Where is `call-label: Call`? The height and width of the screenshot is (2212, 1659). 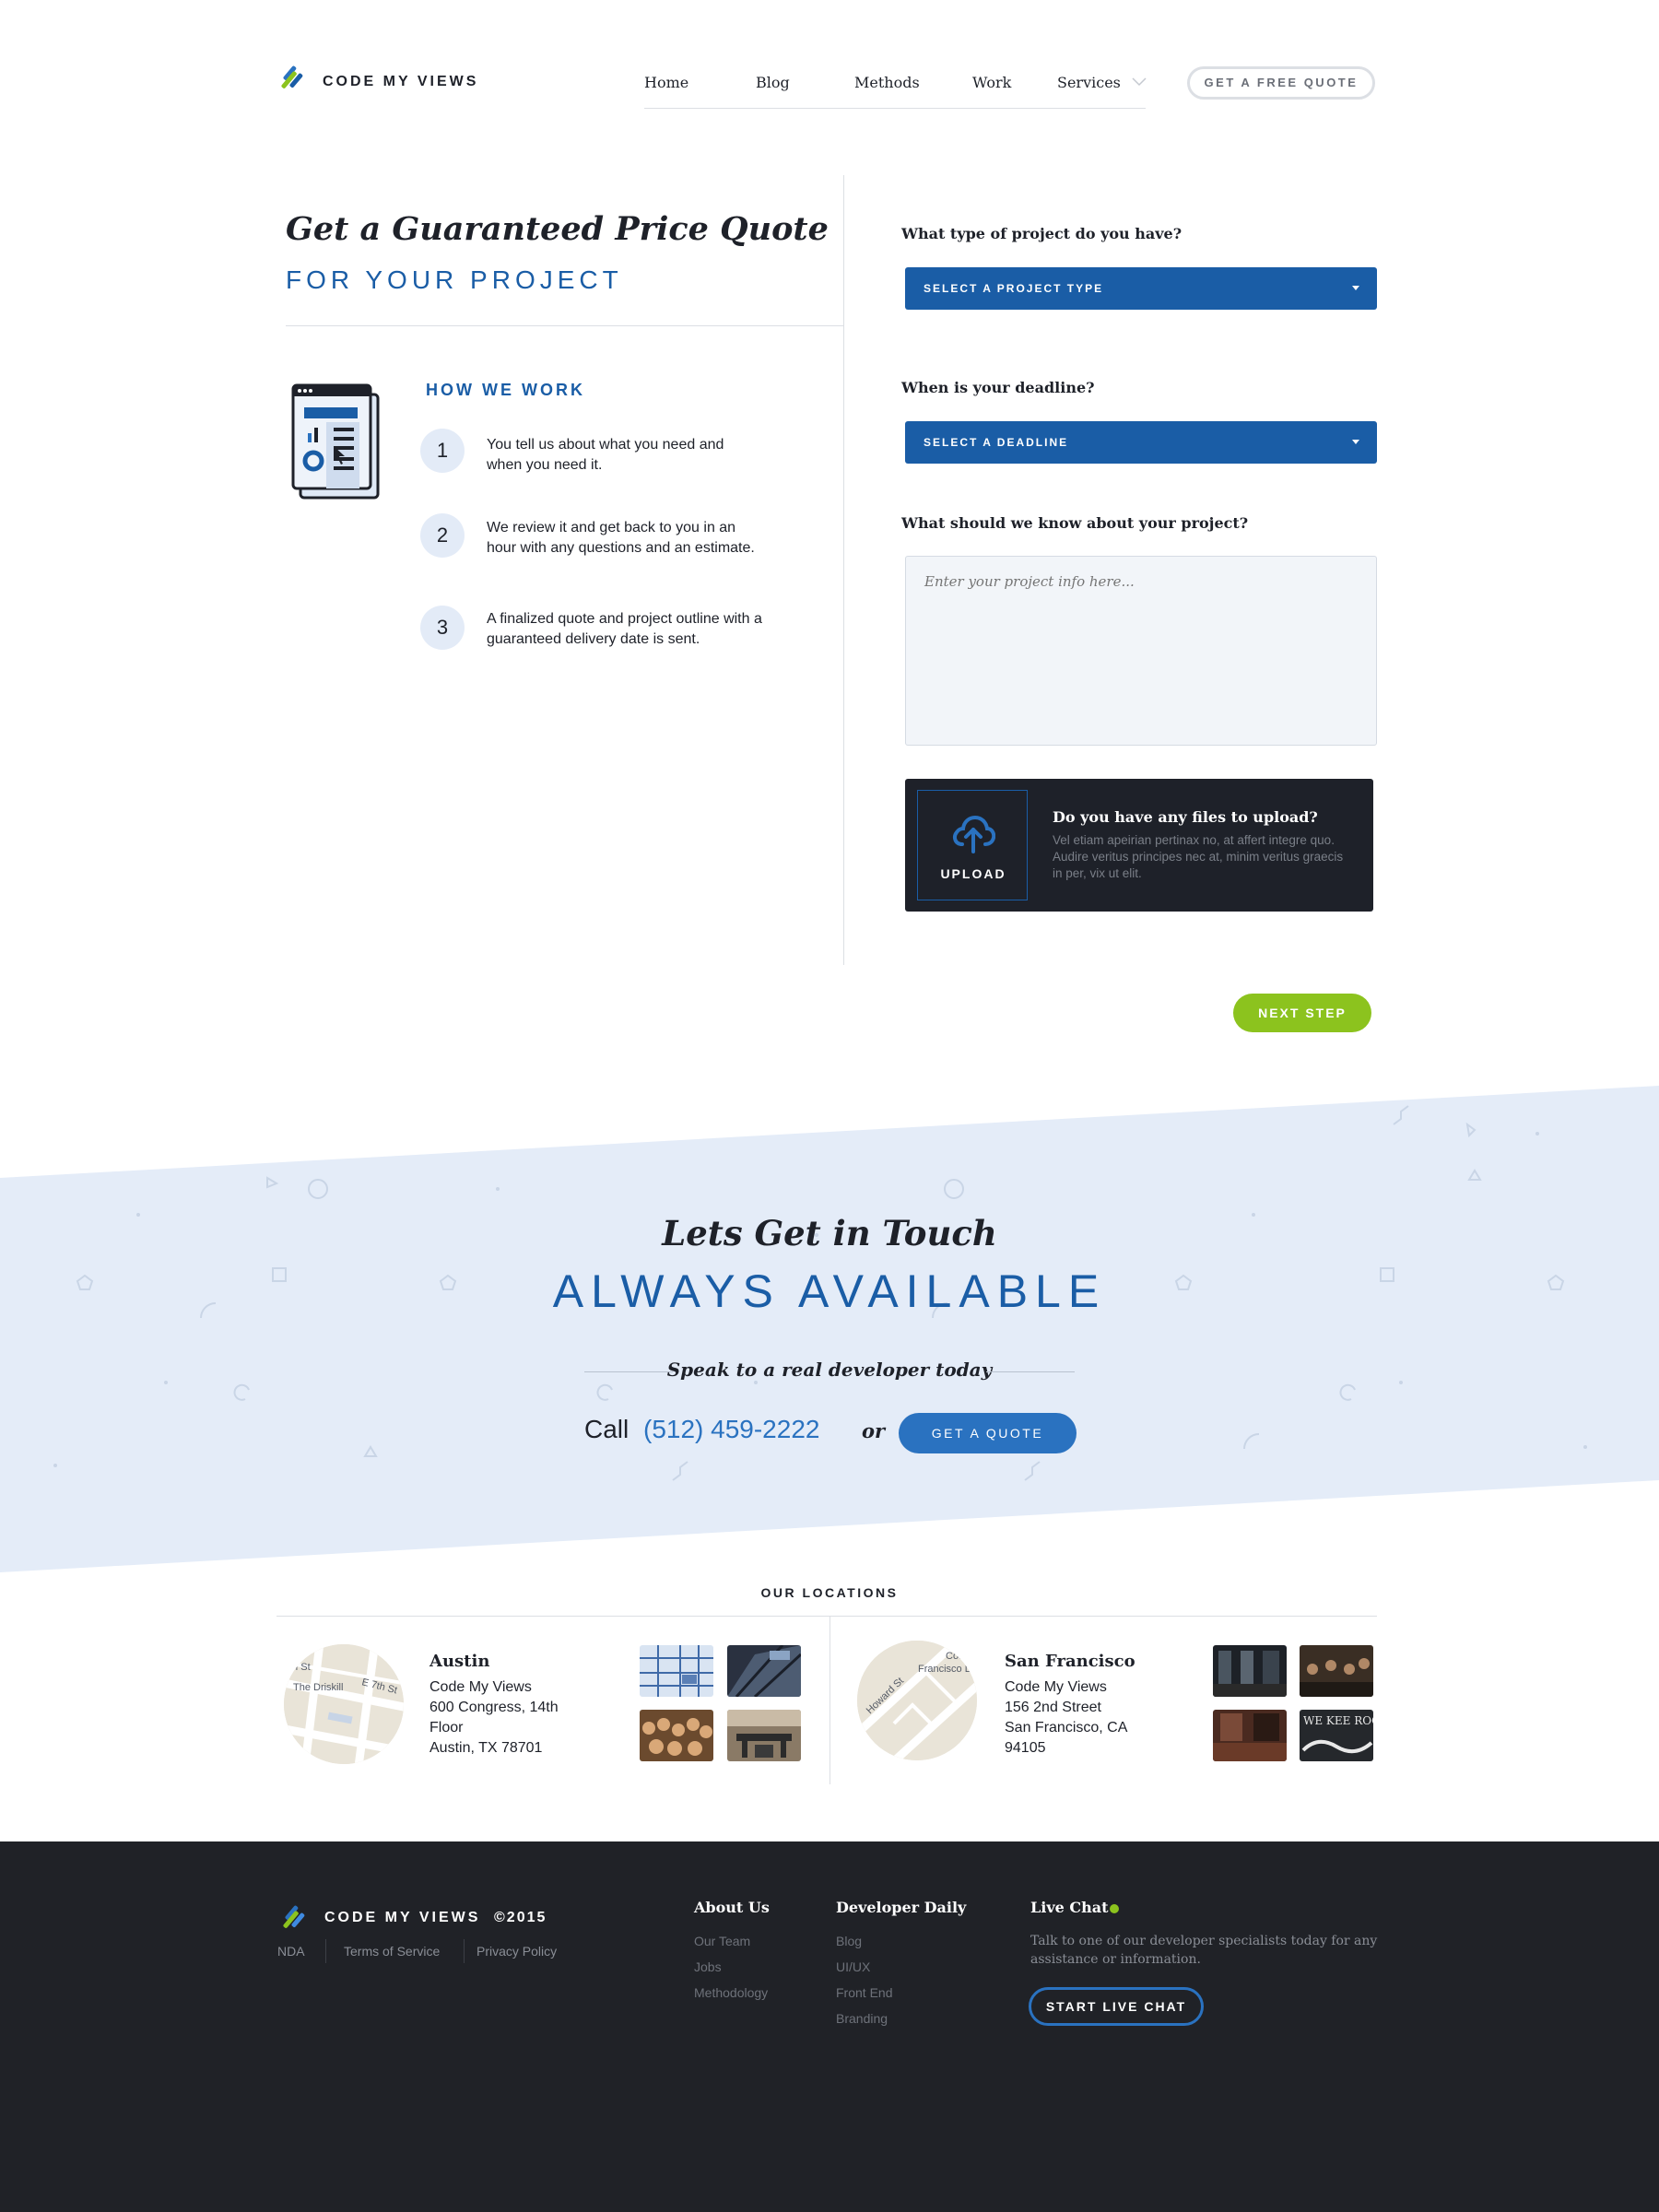
call-label: Call is located at coordinates (606, 1429).